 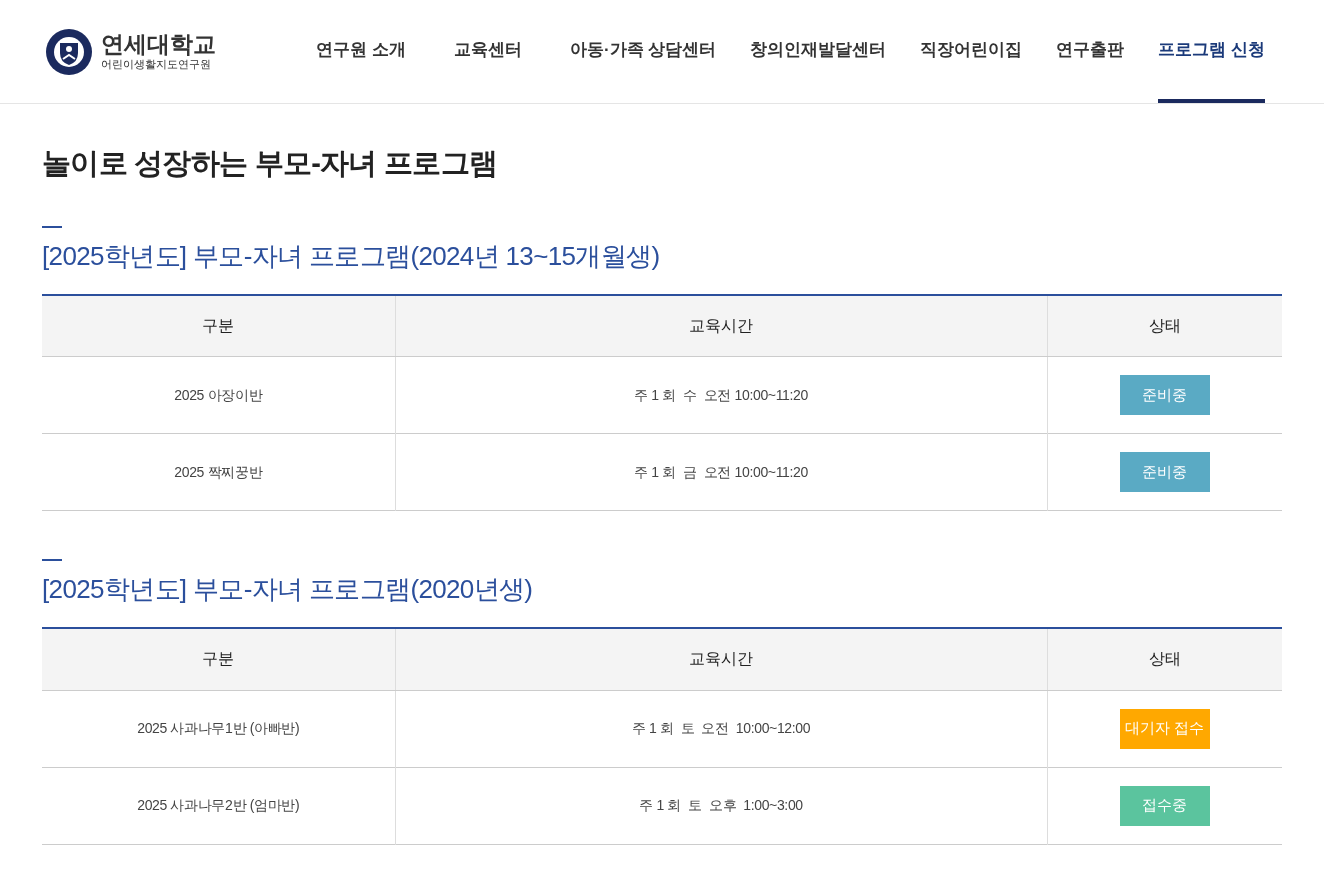 I want to click on table-cell: 2025 사과나무1반 (아빠반), so click(x=218, y=728).